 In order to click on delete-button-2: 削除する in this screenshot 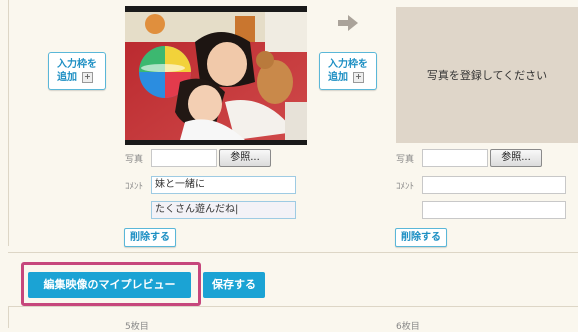, I will do `click(421, 237)`.